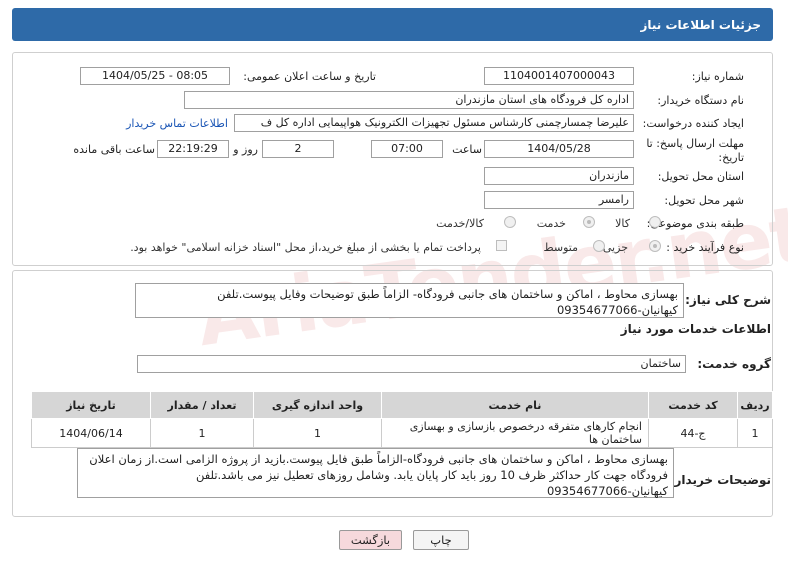 The image size is (788, 566). I want to click on requester-label: ایجاد کننده درخواست:, so click(693, 123).